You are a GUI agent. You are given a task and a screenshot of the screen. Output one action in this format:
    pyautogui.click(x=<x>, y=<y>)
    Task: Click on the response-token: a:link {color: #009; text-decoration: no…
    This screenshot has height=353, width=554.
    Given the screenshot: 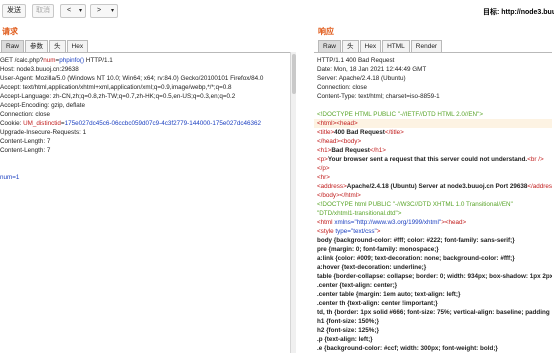 What is the action you would take?
    pyautogui.click(x=416, y=258)
    